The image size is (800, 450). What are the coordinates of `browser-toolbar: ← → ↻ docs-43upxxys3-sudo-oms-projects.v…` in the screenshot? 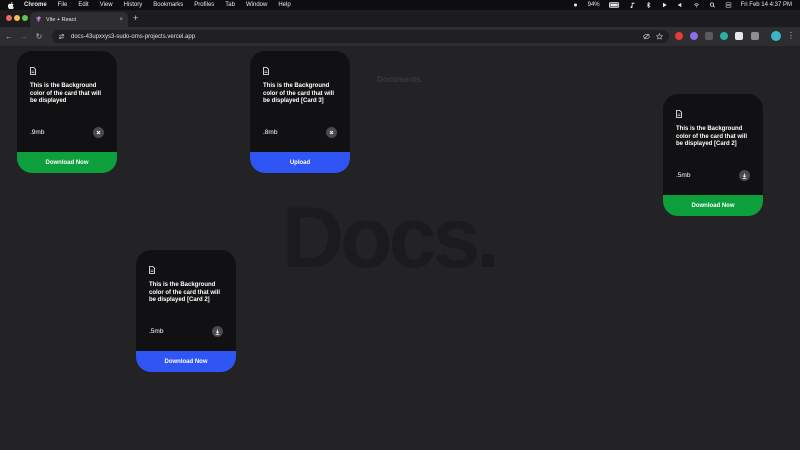 It's located at (400, 36).